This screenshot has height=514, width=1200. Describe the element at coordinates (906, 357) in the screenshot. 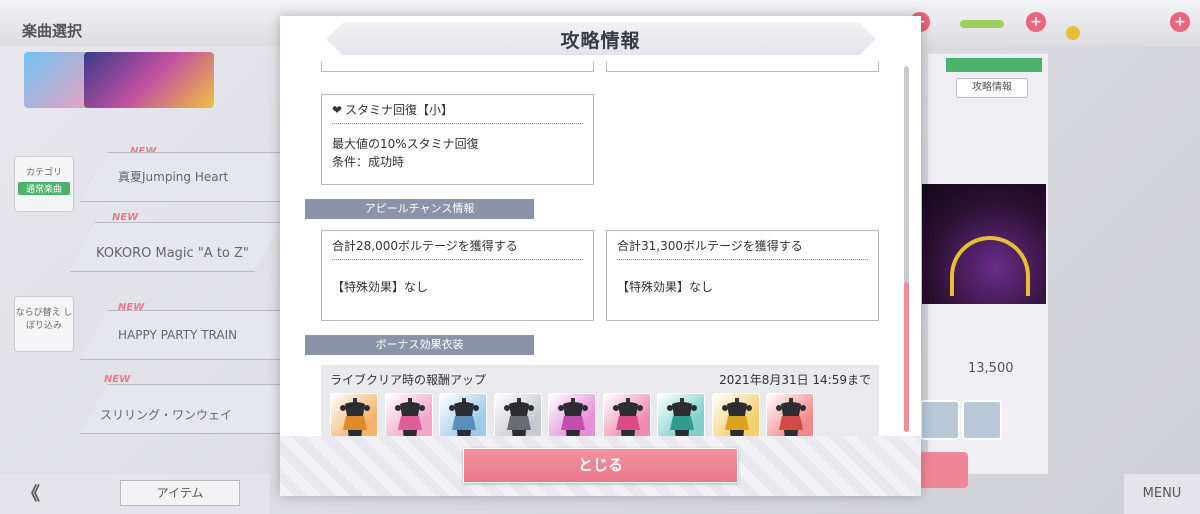

I see `scrollbar-thumb` at that location.